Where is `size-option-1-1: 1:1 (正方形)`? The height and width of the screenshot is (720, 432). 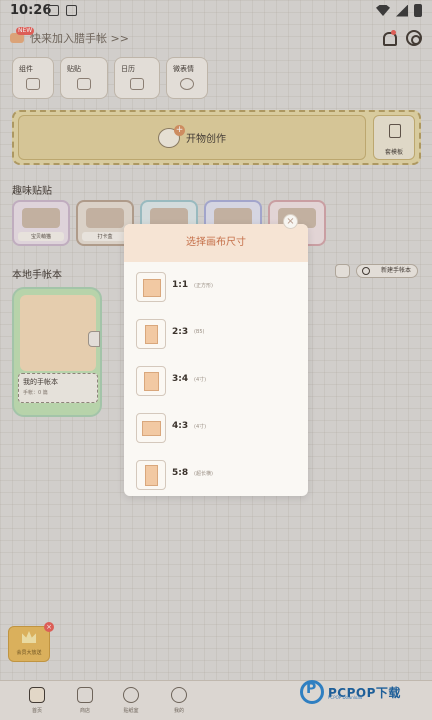
size-option-1-1: 1:1 (正方形) is located at coordinates (216, 289).